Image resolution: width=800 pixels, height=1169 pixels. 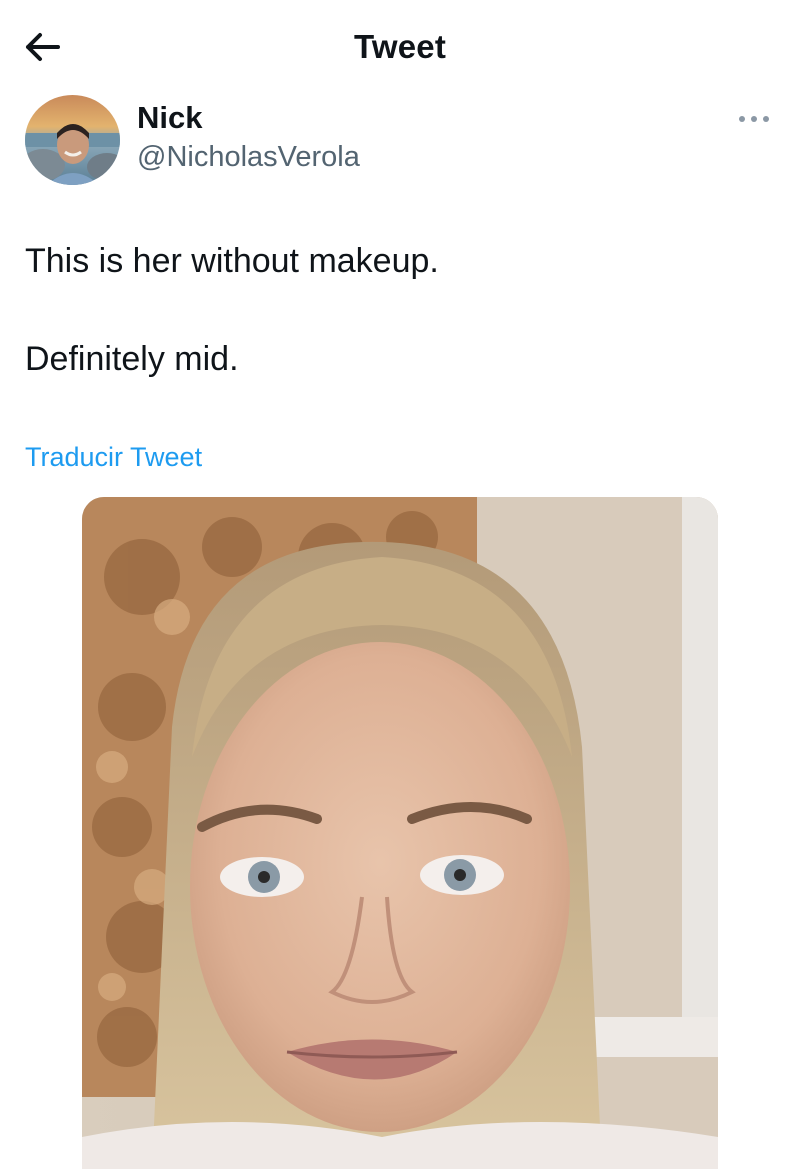 What do you see at coordinates (248, 157) in the screenshot?
I see `author-handle: @NicholasVerola` at bounding box center [248, 157].